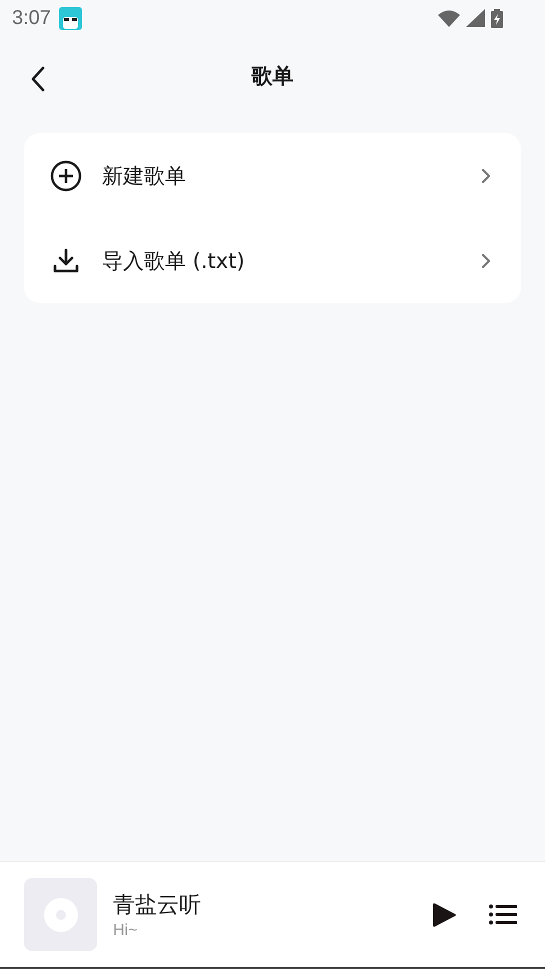  Describe the element at coordinates (125, 931) in the screenshot. I see `song-subtitle: Hi~` at that location.